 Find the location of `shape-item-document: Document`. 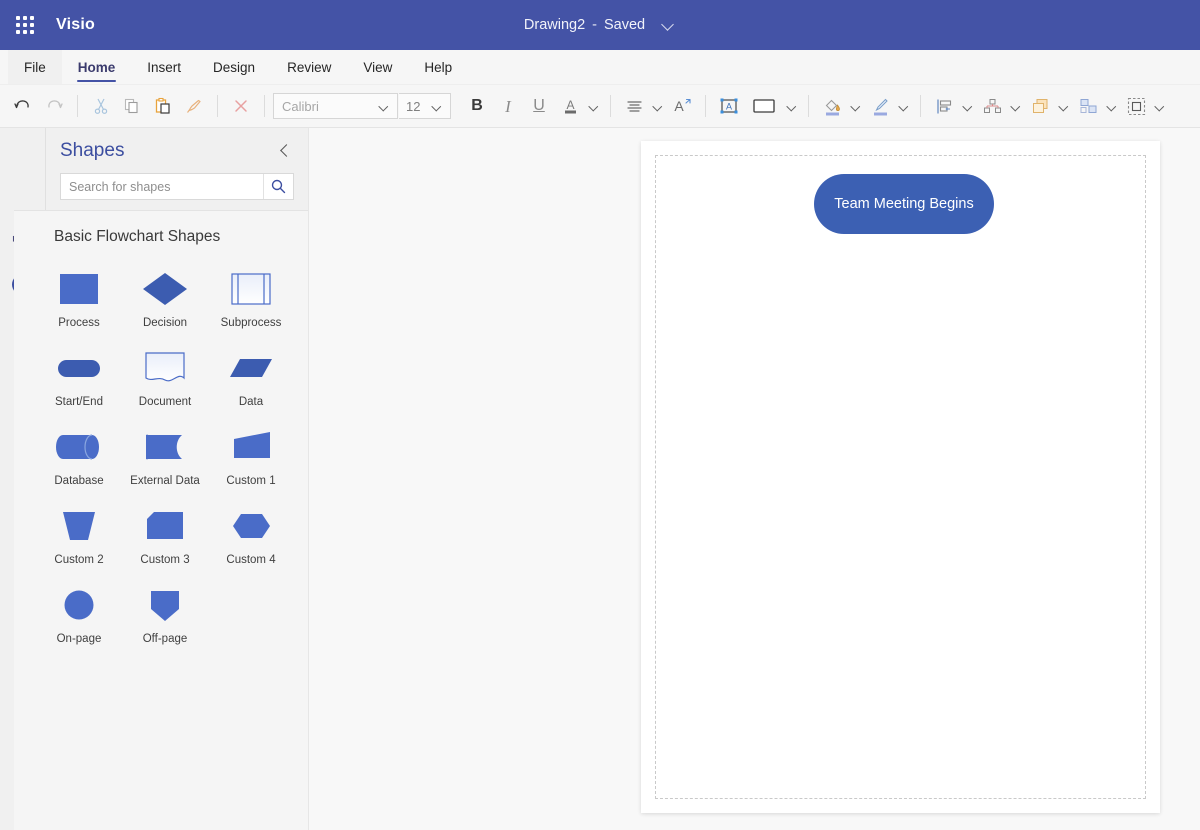

shape-item-document: Document is located at coordinates (165, 377).